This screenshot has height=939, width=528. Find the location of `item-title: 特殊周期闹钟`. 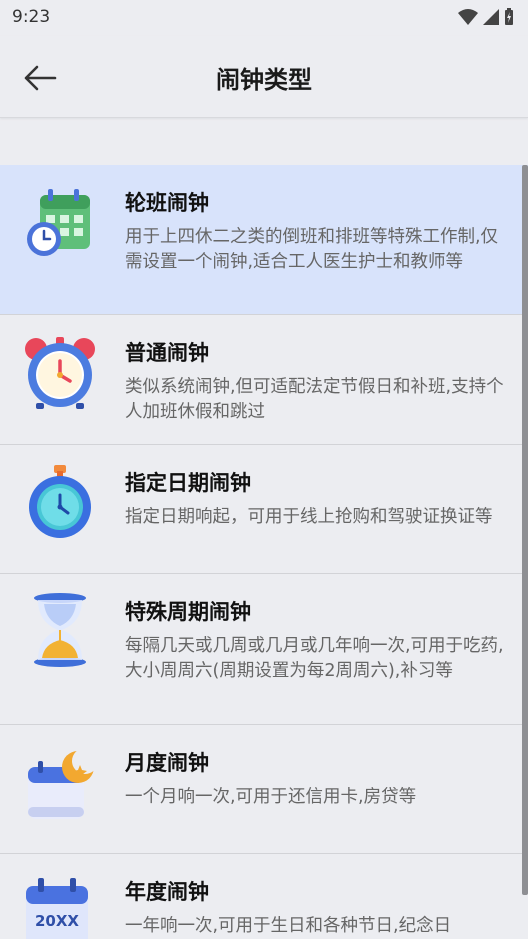

item-title: 特殊周期闹钟 is located at coordinates (188, 612).